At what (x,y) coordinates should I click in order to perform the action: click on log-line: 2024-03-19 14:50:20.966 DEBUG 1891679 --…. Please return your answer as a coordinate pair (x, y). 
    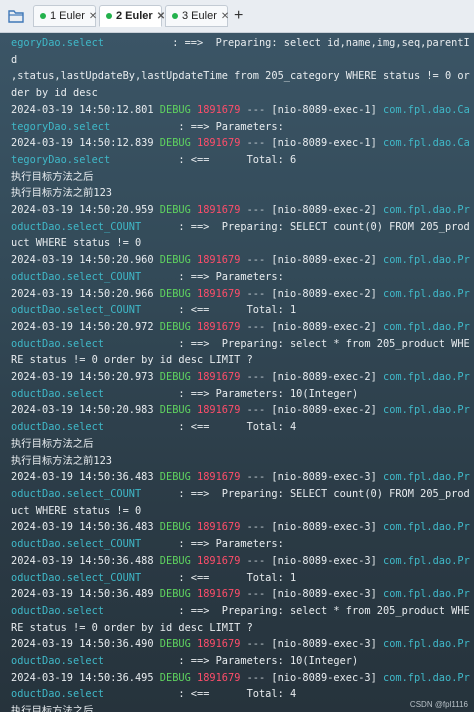
    Looking at the image, I should click on (240, 302).